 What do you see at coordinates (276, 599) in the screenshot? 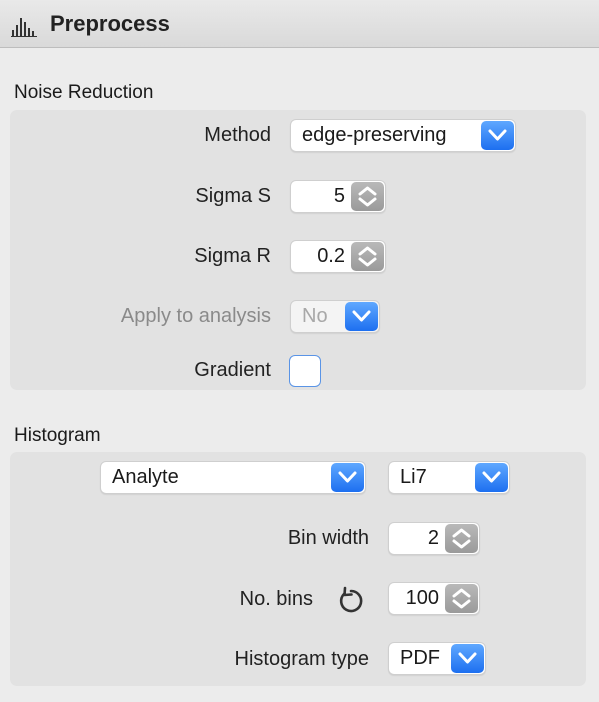
I see `num-bins-label: No. bins` at bounding box center [276, 599].